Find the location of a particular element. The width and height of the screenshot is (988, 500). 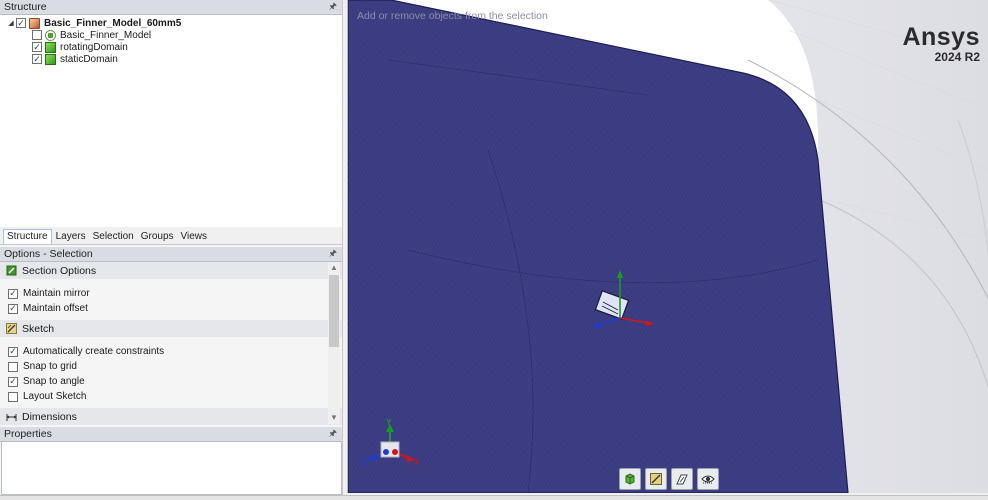

option-maintain-offset: Maintain offset is located at coordinates (171, 308).